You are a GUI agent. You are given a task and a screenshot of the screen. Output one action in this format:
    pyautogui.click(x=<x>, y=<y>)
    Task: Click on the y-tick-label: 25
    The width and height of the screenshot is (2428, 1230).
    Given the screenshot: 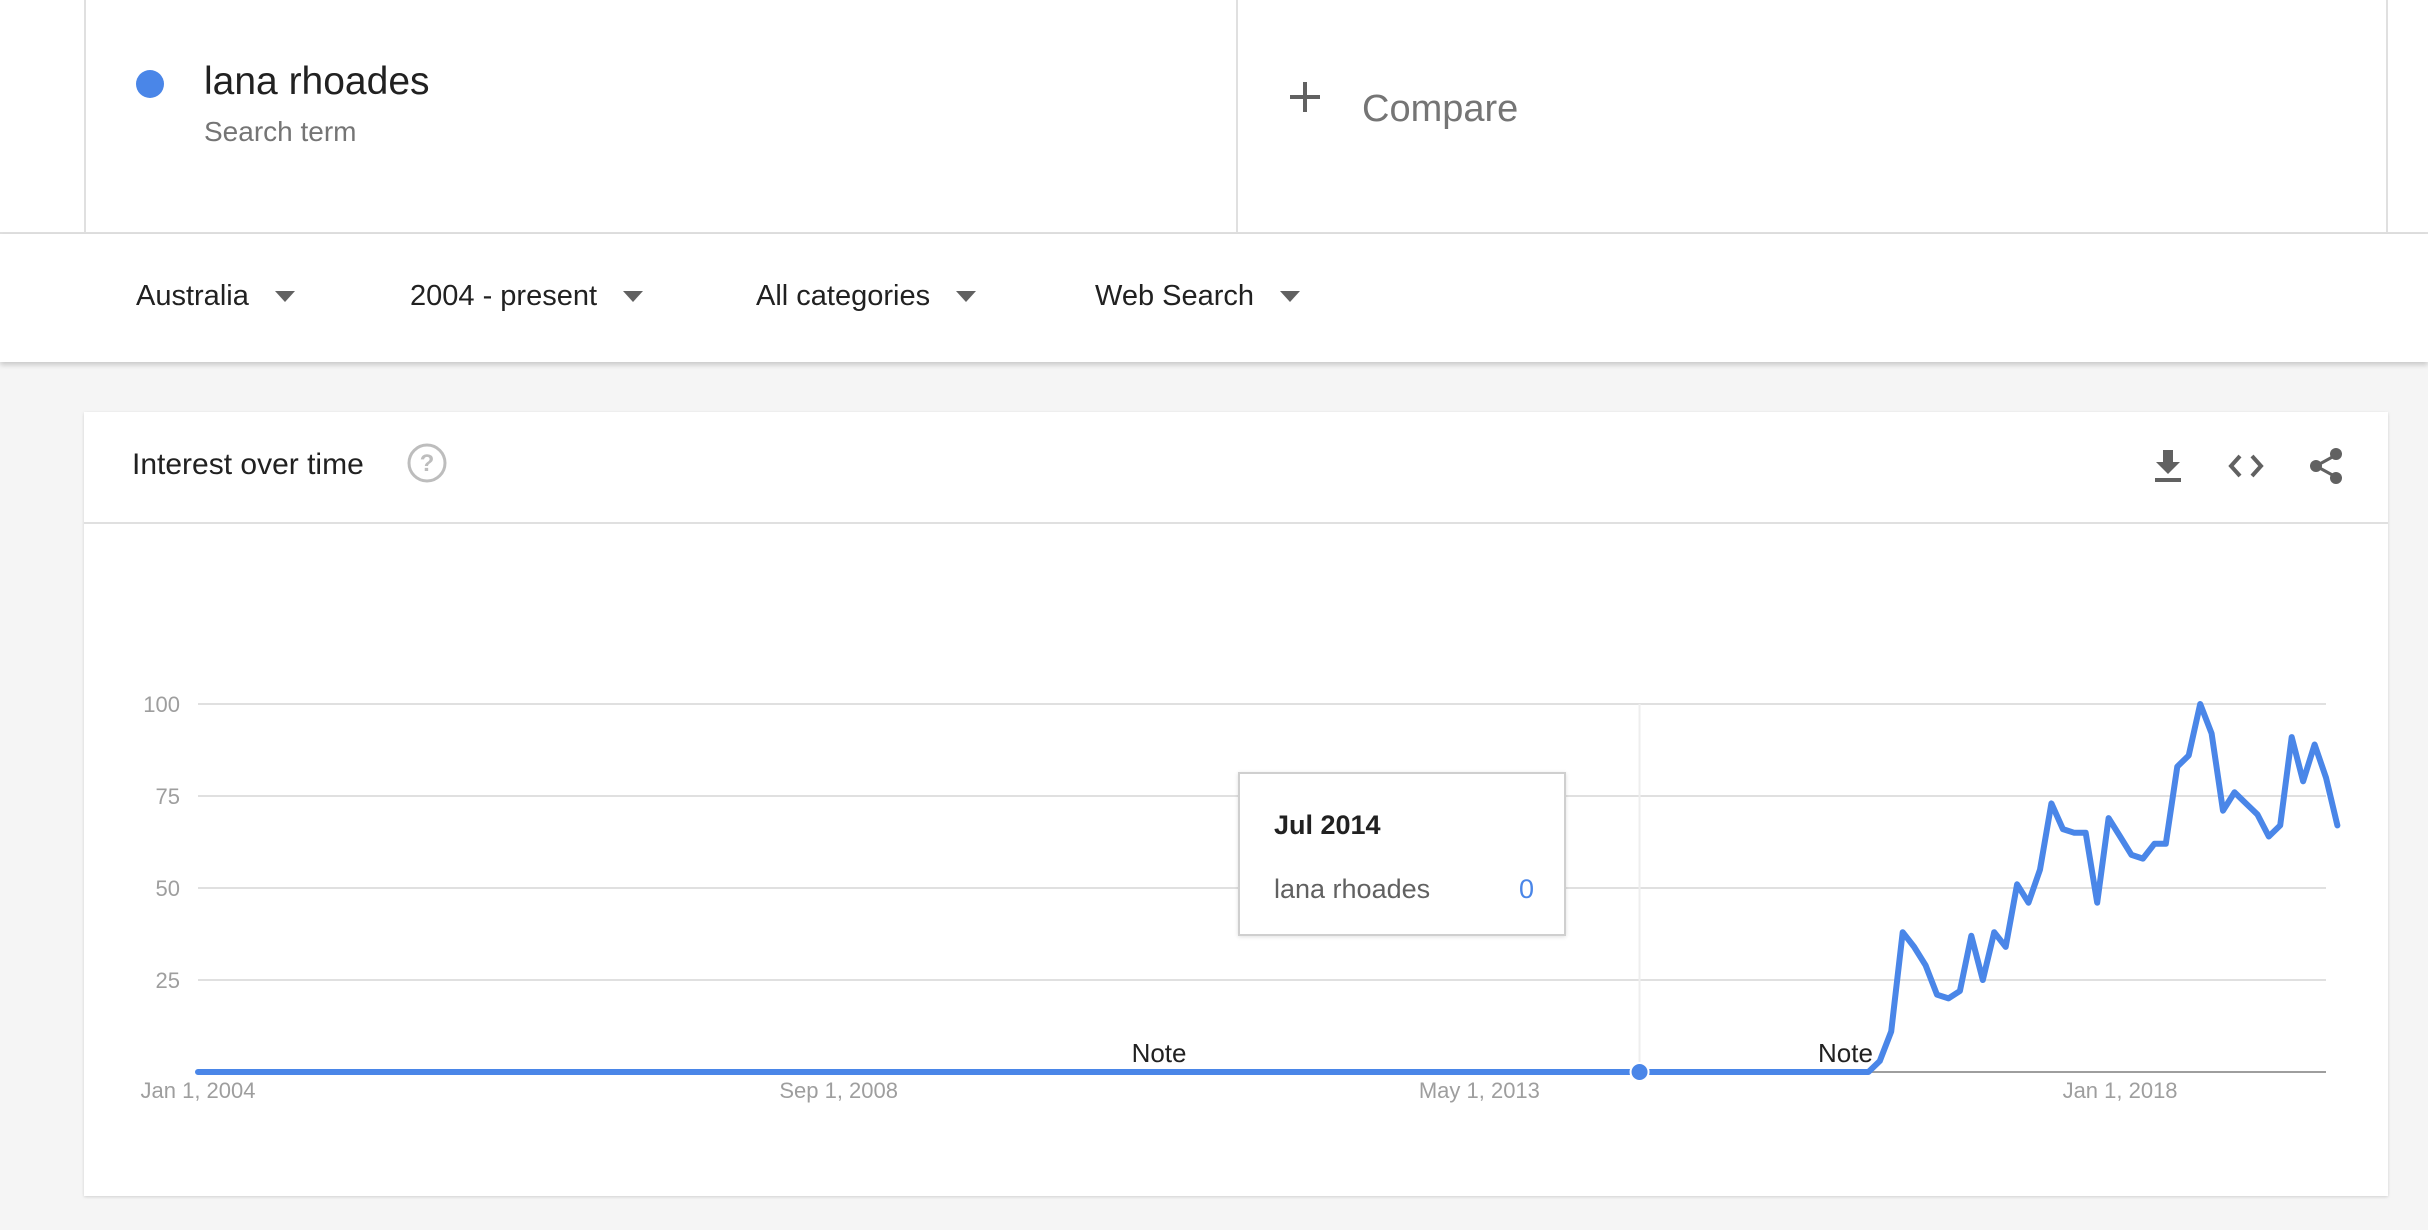 What is the action you would take?
    pyautogui.click(x=168, y=980)
    